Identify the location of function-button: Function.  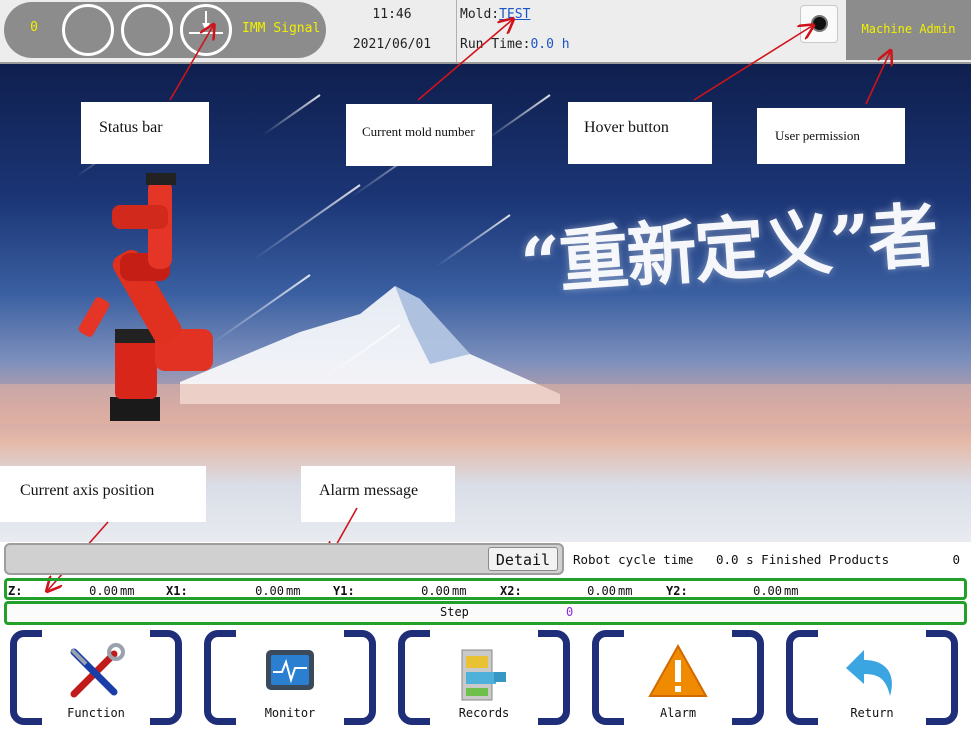
(96, 678).